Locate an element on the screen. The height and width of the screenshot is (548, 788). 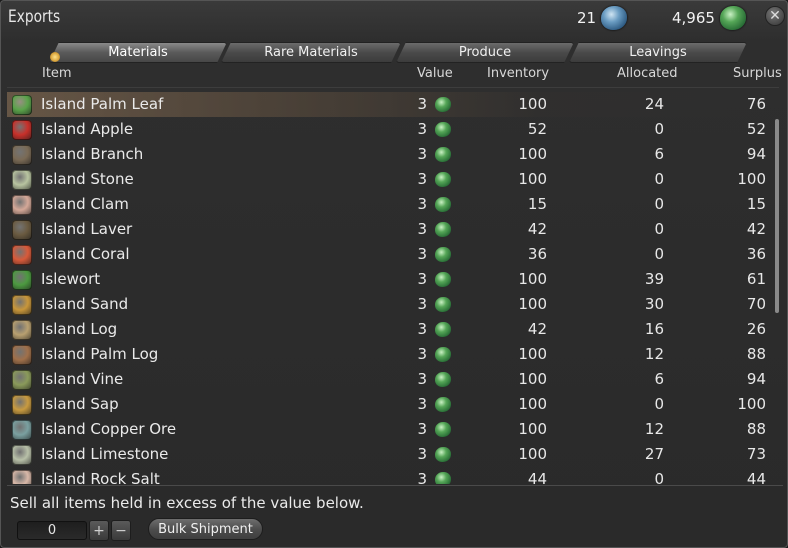
clam-icon is located at coordinates (22, 205).